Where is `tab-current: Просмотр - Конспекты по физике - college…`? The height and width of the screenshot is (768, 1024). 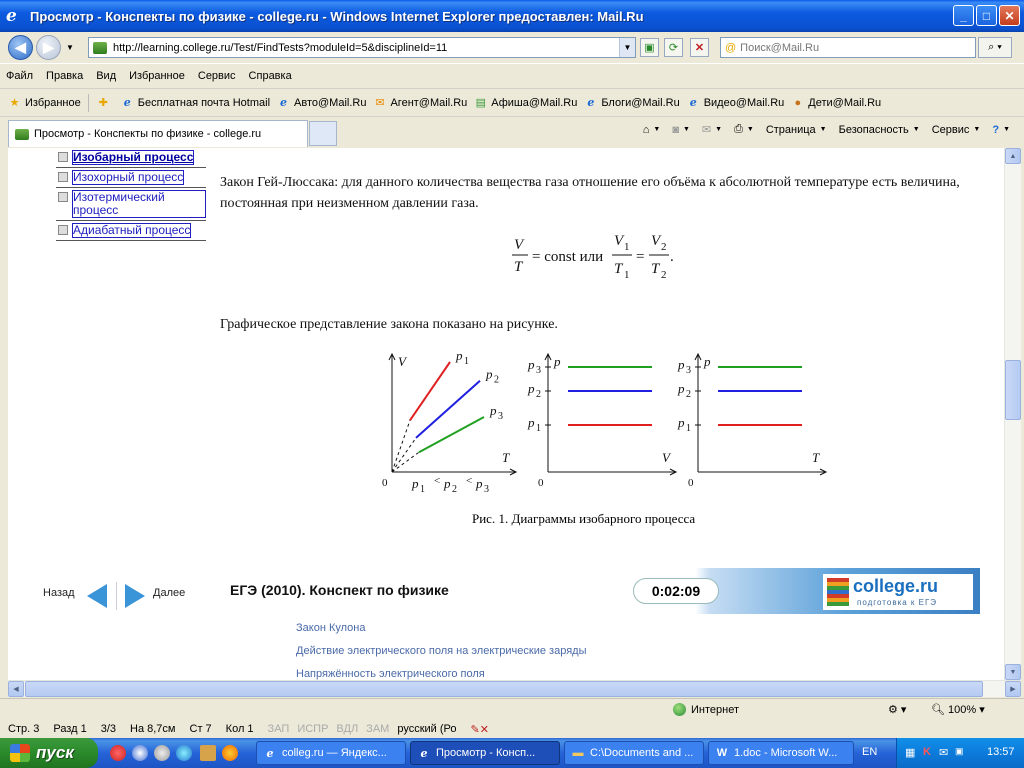 tab-current: Просмотр - Конспекты по физике - college… is located at coordinates (158, 133).